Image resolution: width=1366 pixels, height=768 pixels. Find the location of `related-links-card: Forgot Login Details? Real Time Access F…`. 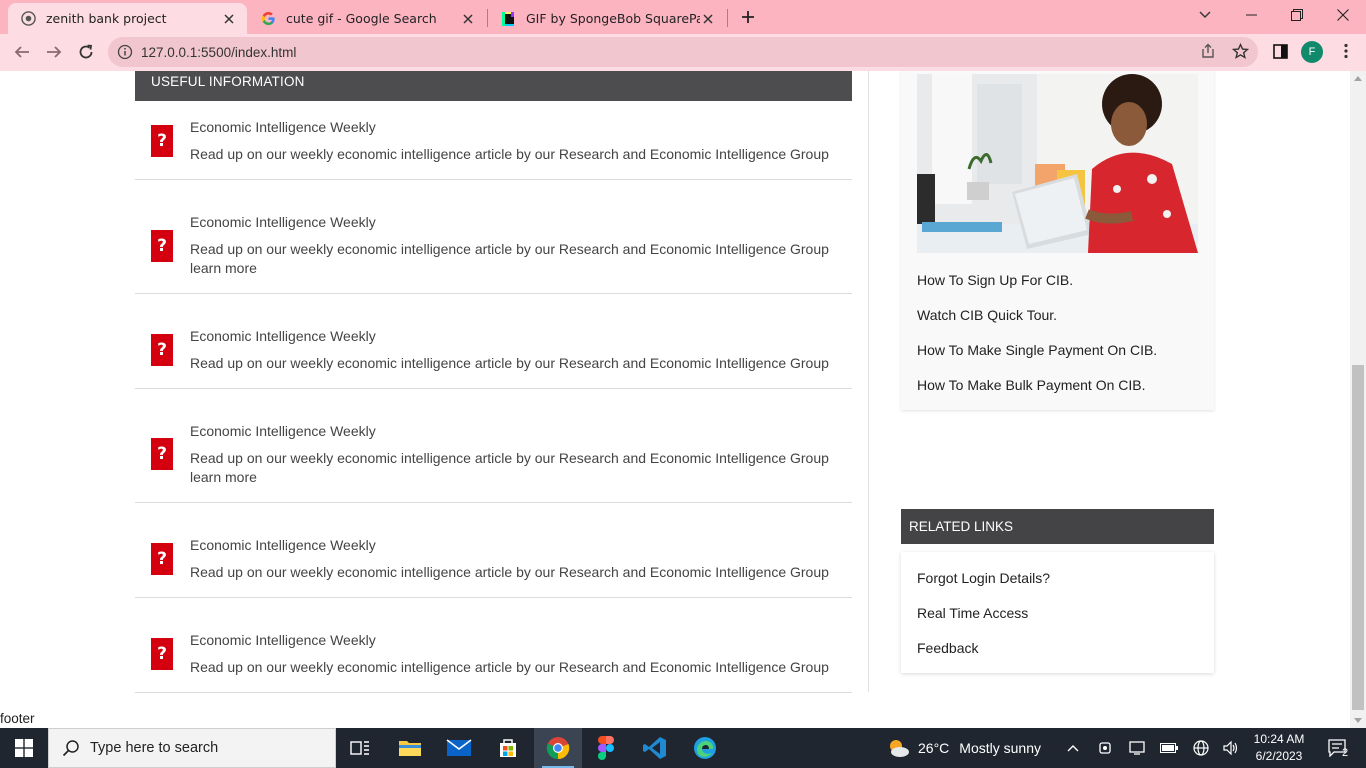

related-links-card: Forgot Login Details? Real Time Access F… is located at coordinates (1057, 612).